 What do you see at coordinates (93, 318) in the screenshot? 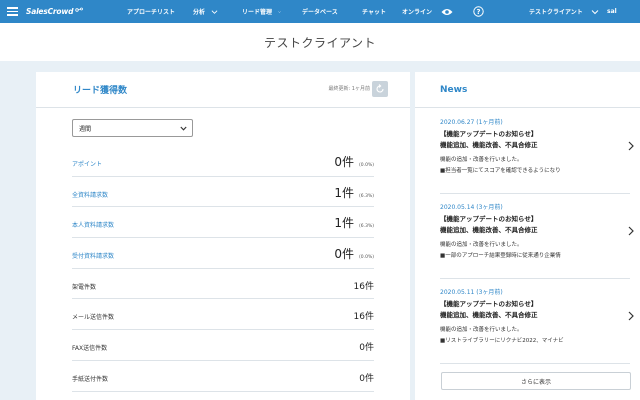
I see `stat-label: メール送信件数` at bounding box center [93, 318].